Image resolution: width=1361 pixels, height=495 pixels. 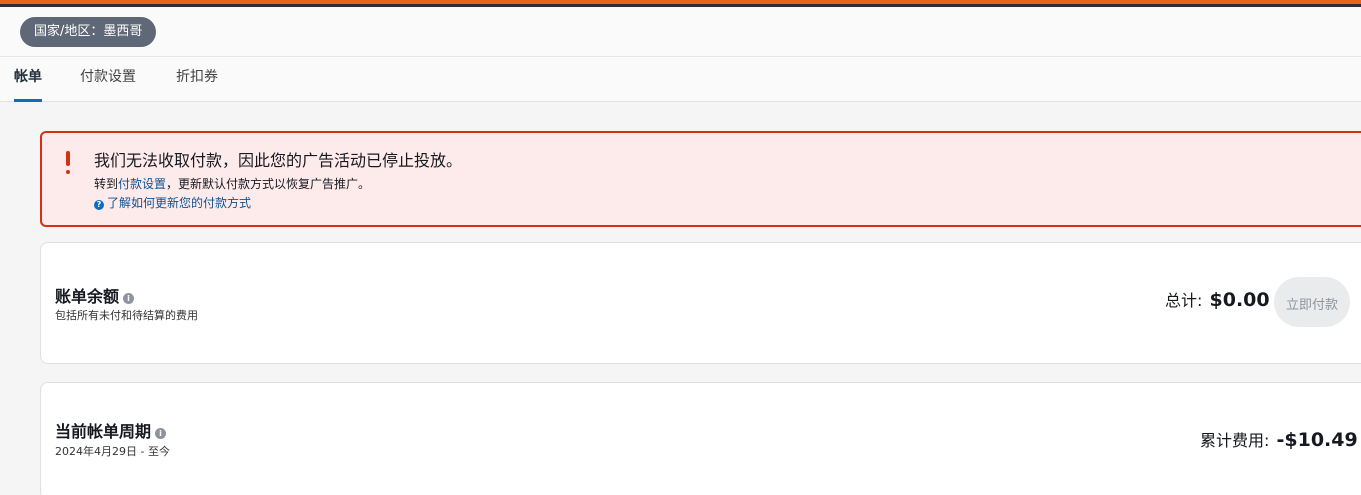 I want to click on tab-coupons: 折扣券, so click(x=197, y=79).